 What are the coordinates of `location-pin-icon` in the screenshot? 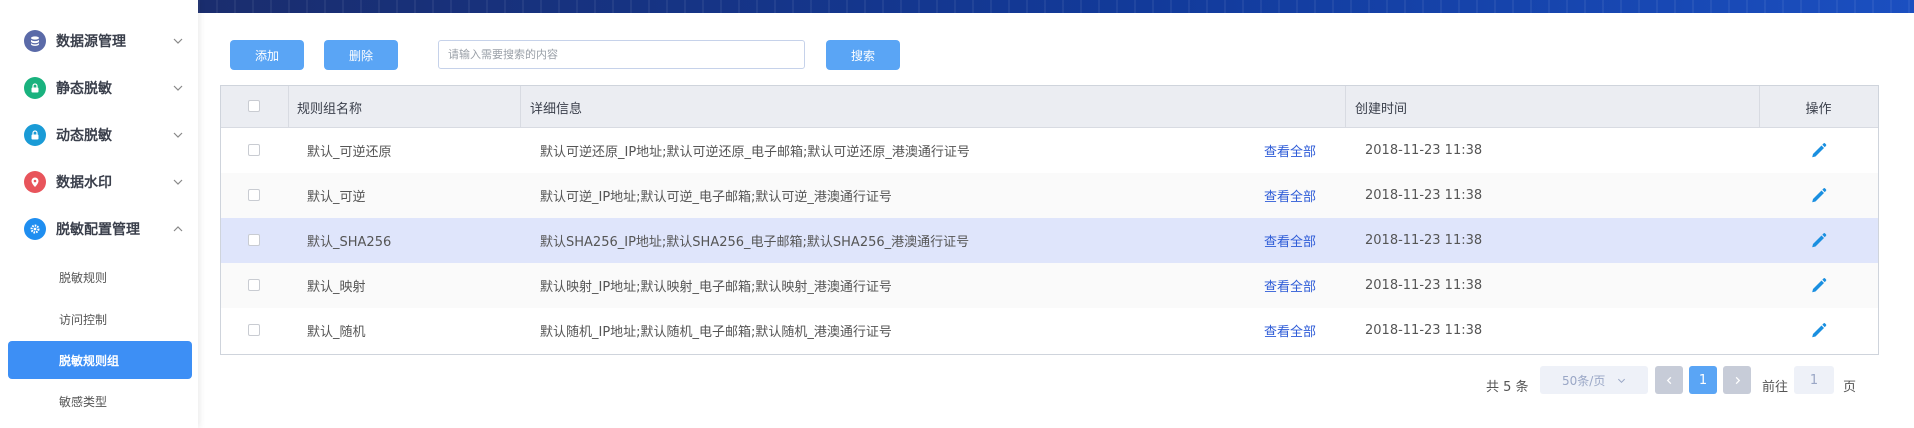 It's located at (35, 182).